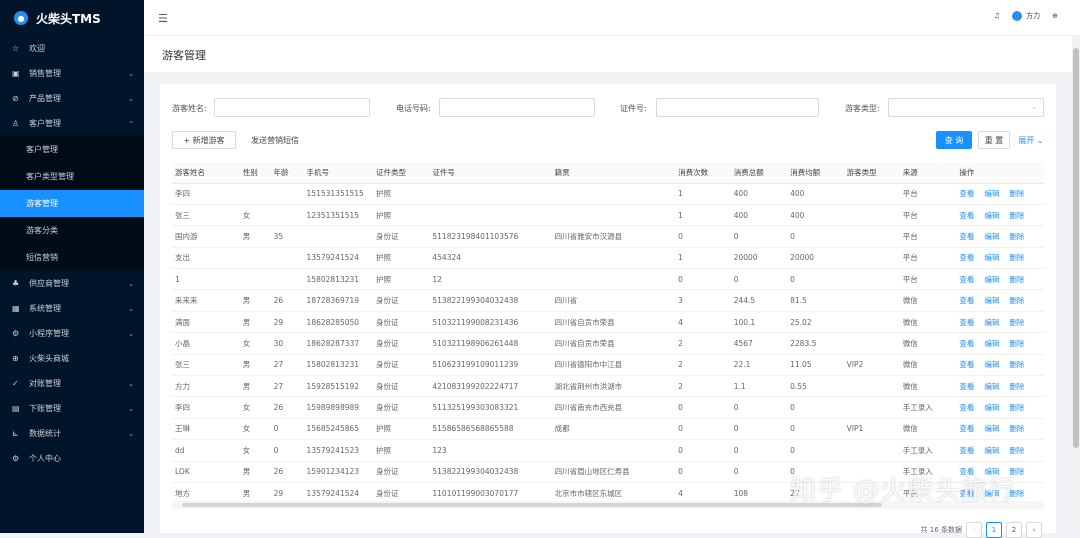 This screenshot has width=1080, height=538. What do you see at coordinates (1076, 248) in the screenshot?
I see `vertical-scrollbar-thumb` at bounding box center [1076, 248].